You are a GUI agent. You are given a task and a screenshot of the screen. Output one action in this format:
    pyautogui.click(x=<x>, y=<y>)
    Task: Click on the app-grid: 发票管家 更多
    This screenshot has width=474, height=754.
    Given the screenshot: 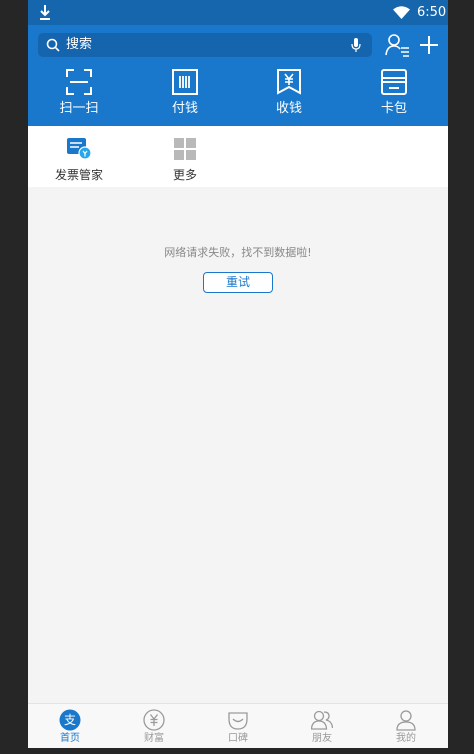 What is the action you would take?
    pyautogui.click(x=238, y=156)
    